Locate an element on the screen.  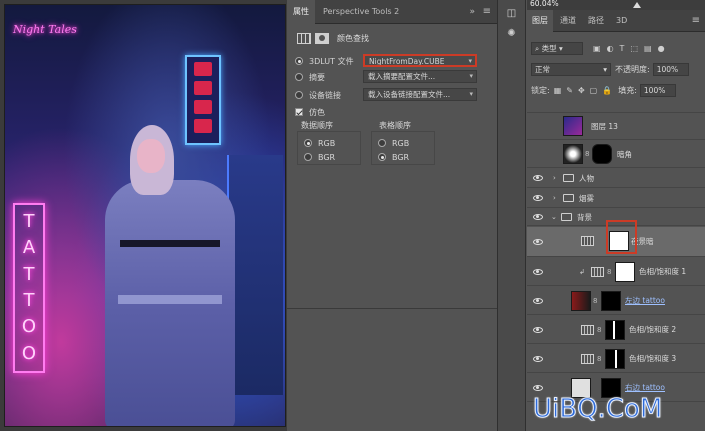
dropdown-abstract: 载入摘要配置文件... ▾ is located at coordinates (420, 76).